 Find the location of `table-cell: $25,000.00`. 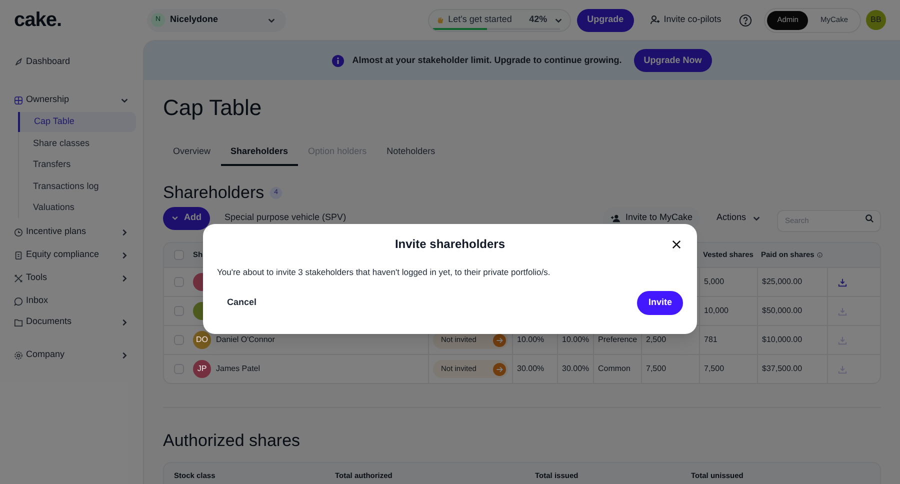

table-cell: $25,000.00 is located at coordinates (782, 282).